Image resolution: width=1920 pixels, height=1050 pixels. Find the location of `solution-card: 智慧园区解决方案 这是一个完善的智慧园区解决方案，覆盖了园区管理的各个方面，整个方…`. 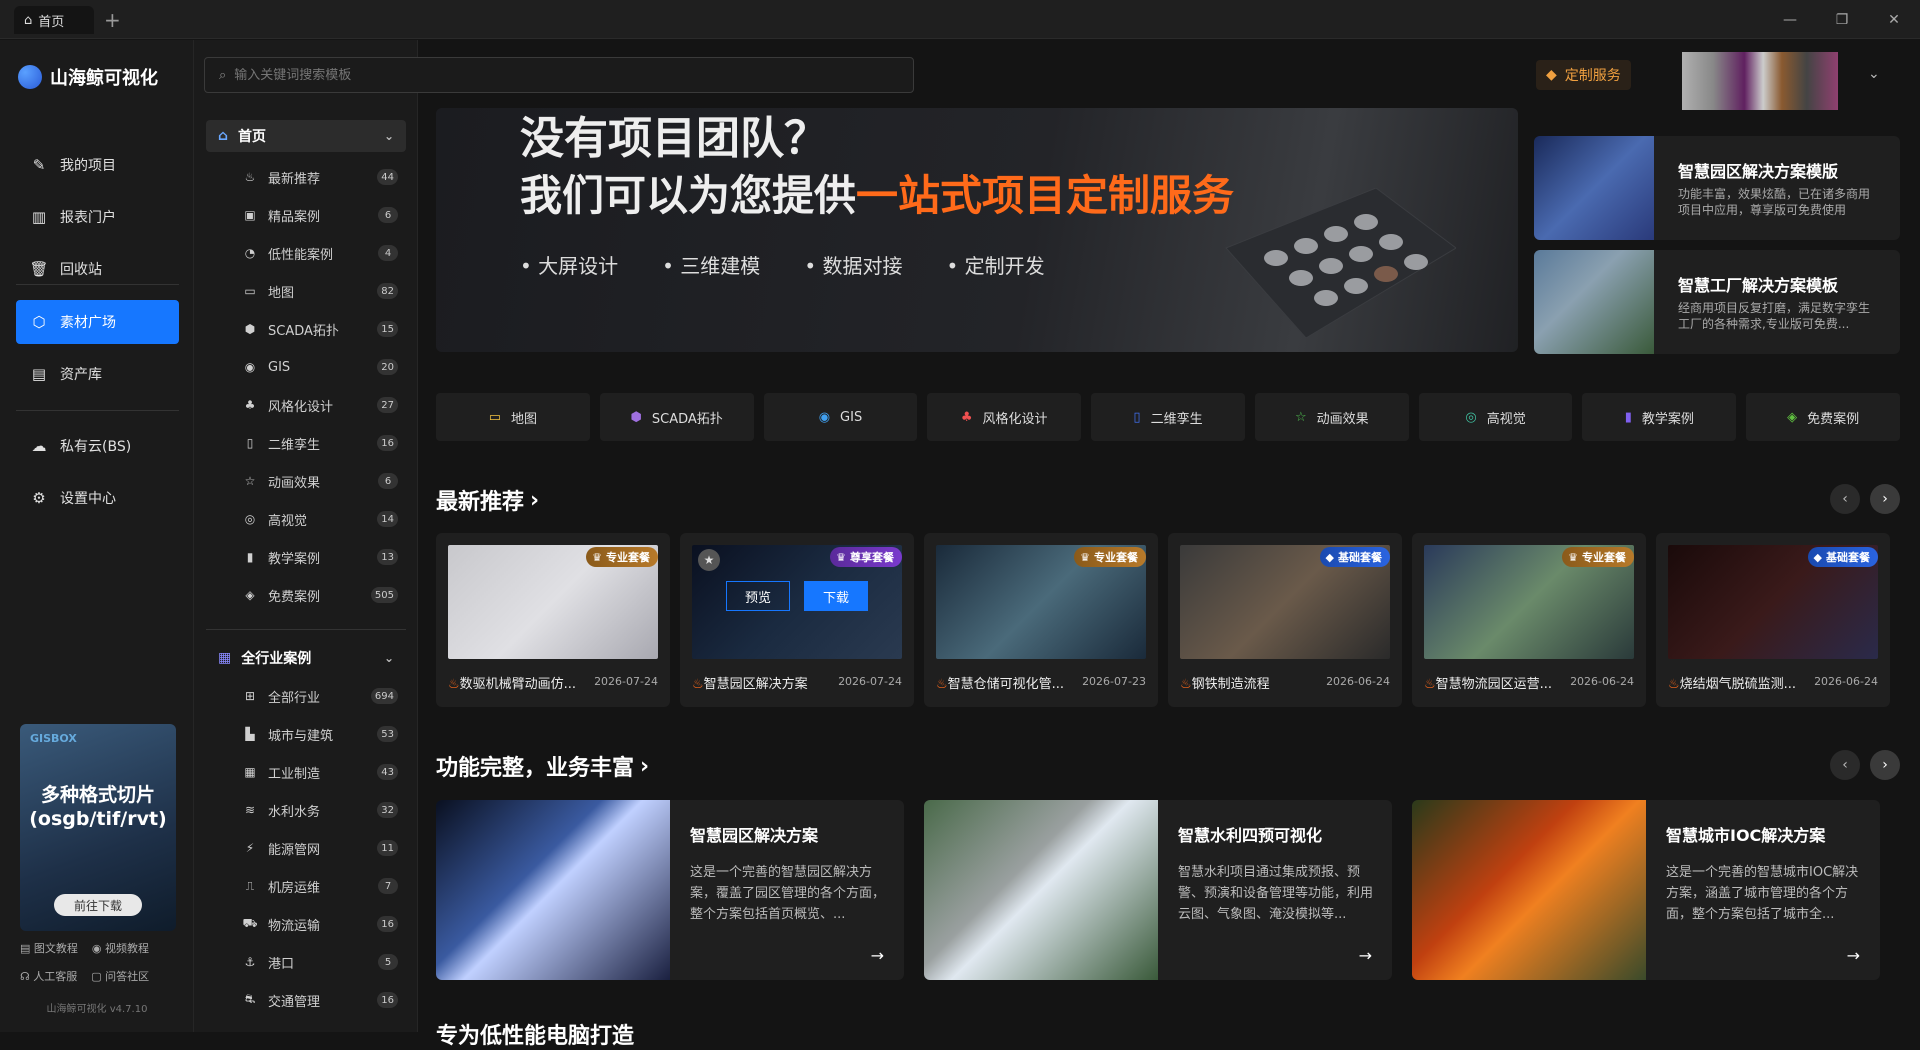

solution-card: 智慧园区解决方案 这是一个完善的智慧园区解决方案，覆盖了园区管理的各个方面，整个方… is located at coordinates (670, 890).